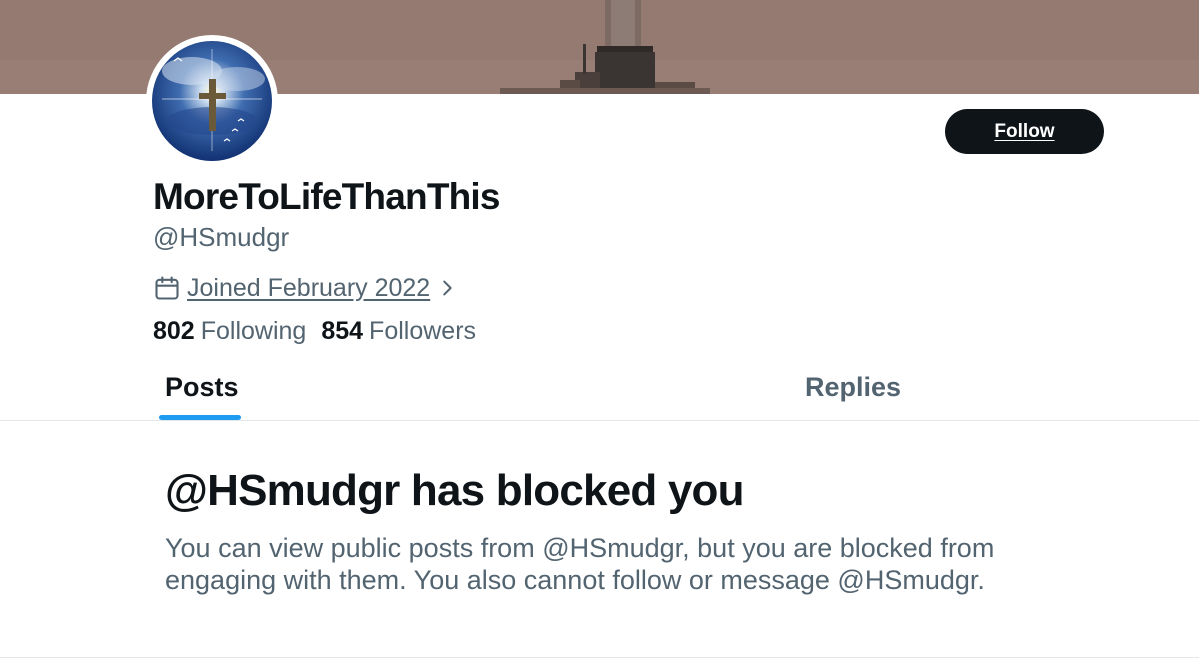  I want to click on avatar-image, so click(212, 101).